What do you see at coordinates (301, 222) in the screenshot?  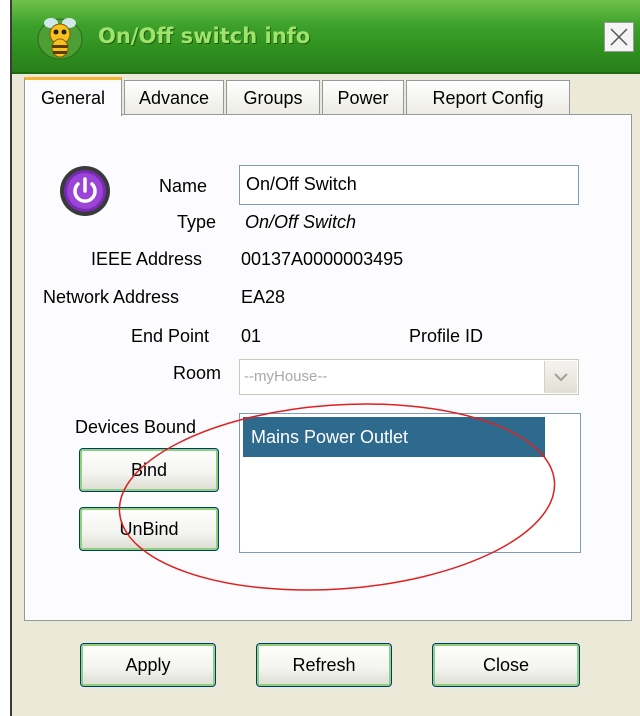 I see `type-value: On/Off Switch` at bounding box center [301, 222].